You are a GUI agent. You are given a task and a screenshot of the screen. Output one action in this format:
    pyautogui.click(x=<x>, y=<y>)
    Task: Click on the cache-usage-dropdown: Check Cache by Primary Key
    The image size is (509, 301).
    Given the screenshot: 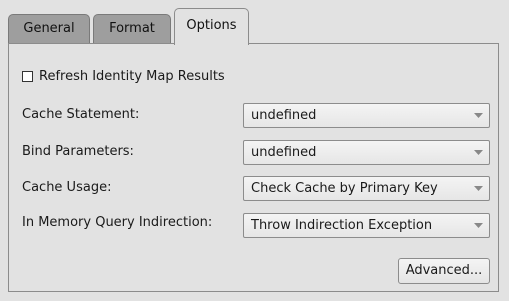 What is the action you would take?
    pyautogui.click(x=366, y=188)
    